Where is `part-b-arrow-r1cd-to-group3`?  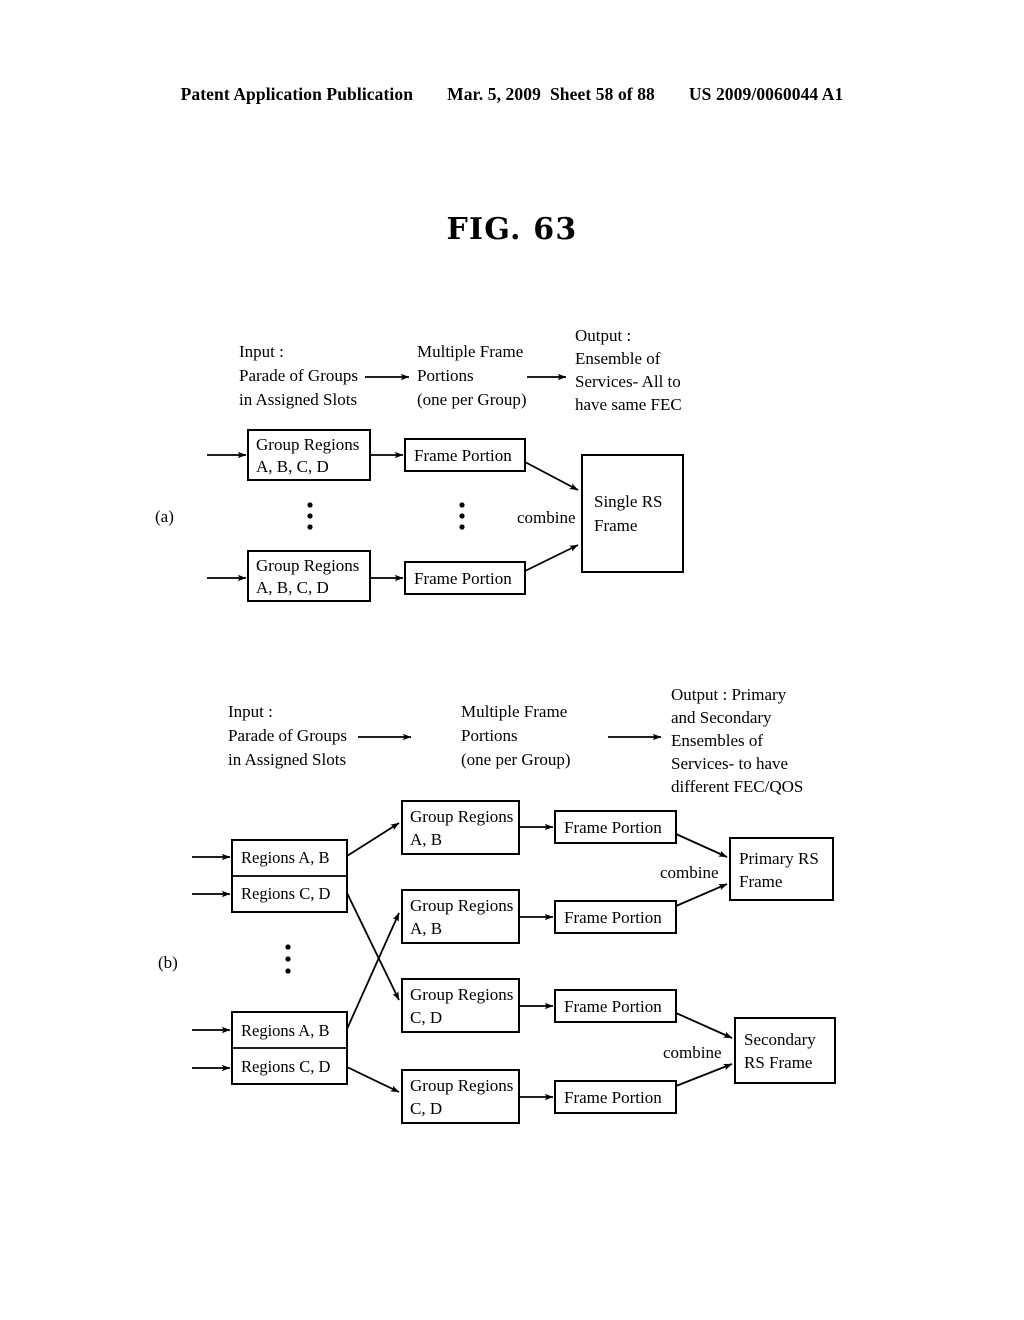 part-b-arrow-r1cd-to-group3 is located at coordinates (373, 946).